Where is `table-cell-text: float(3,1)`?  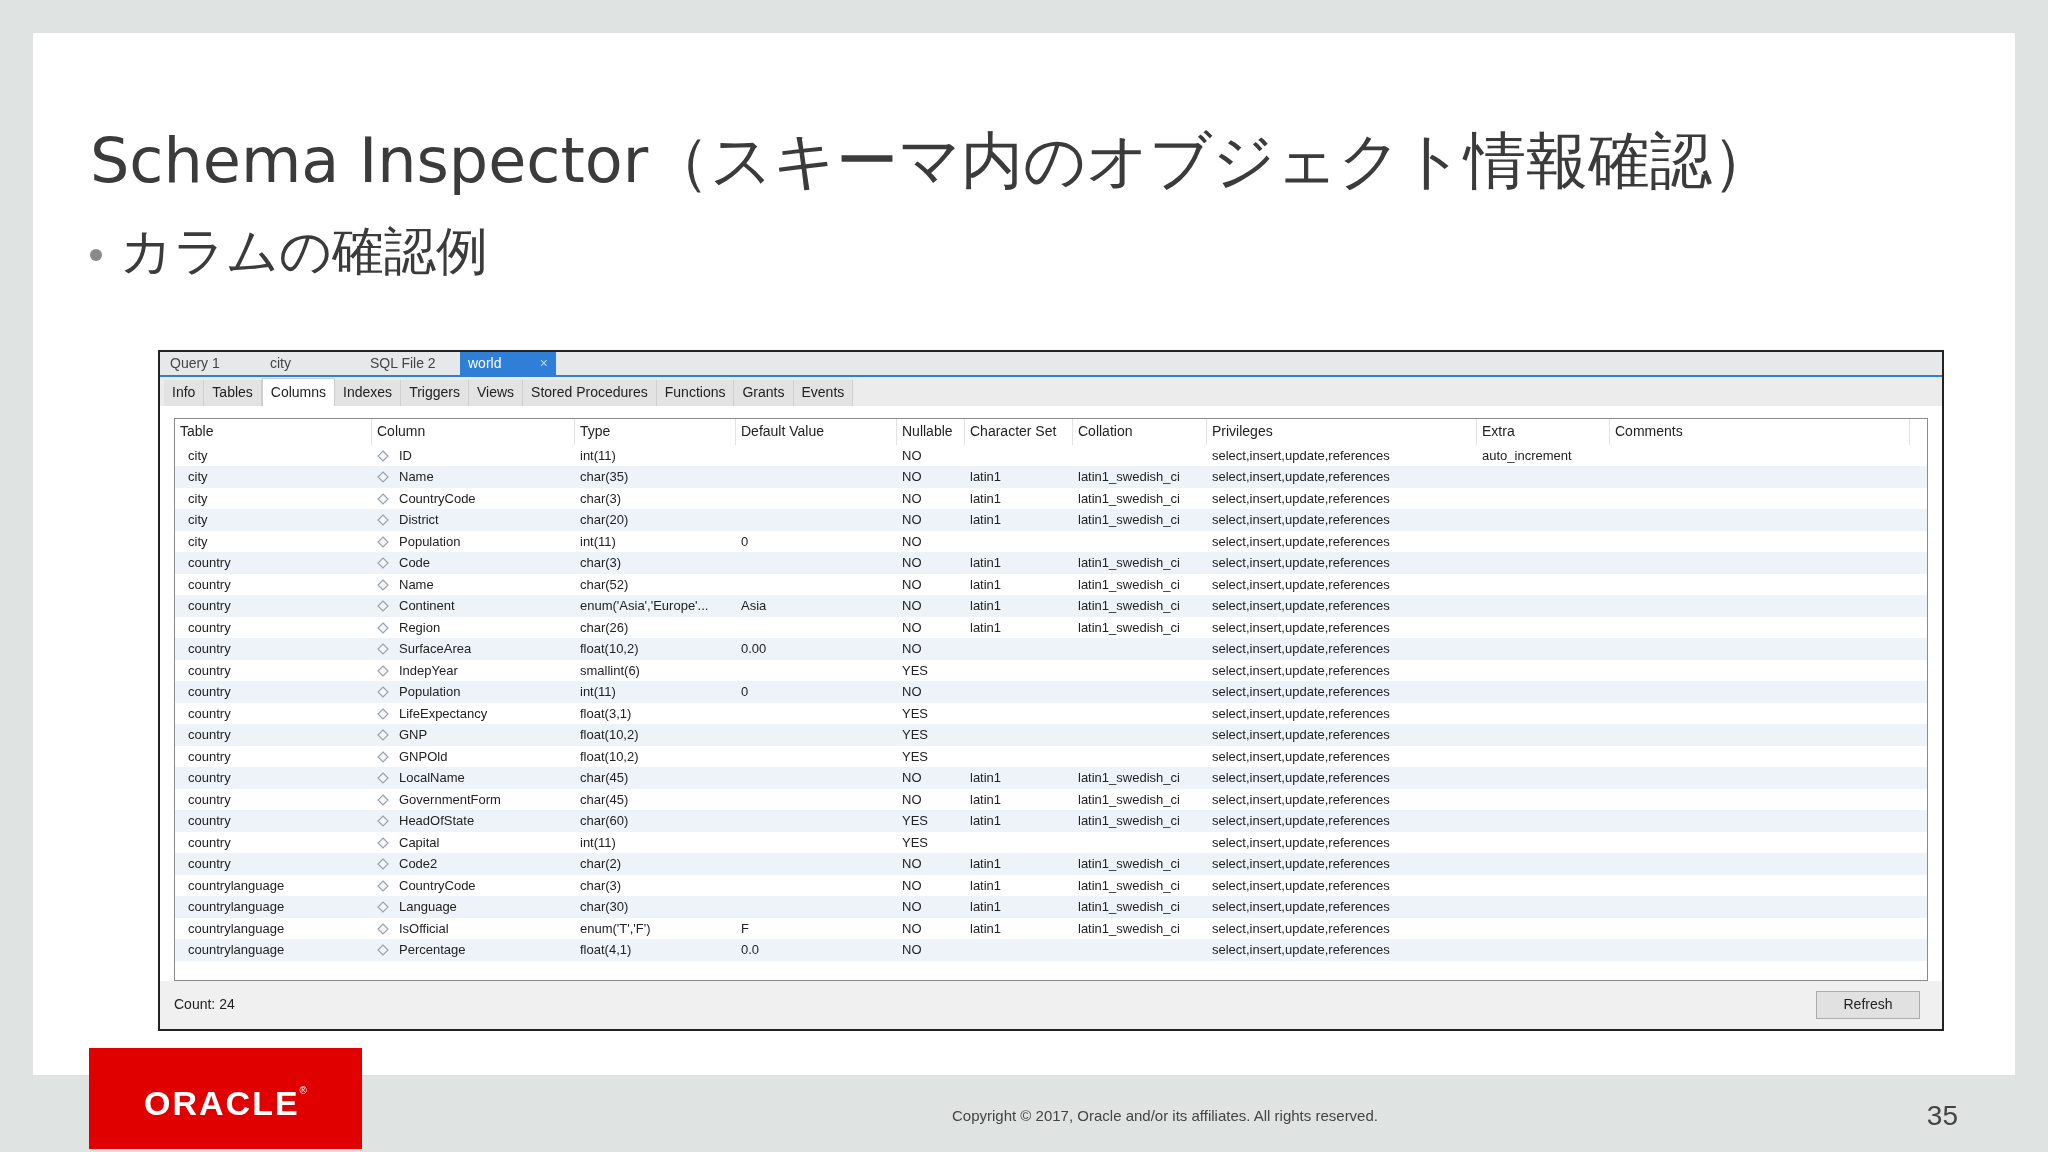
table-cell-text: float(3,1) is located at coordinates (606, 713).